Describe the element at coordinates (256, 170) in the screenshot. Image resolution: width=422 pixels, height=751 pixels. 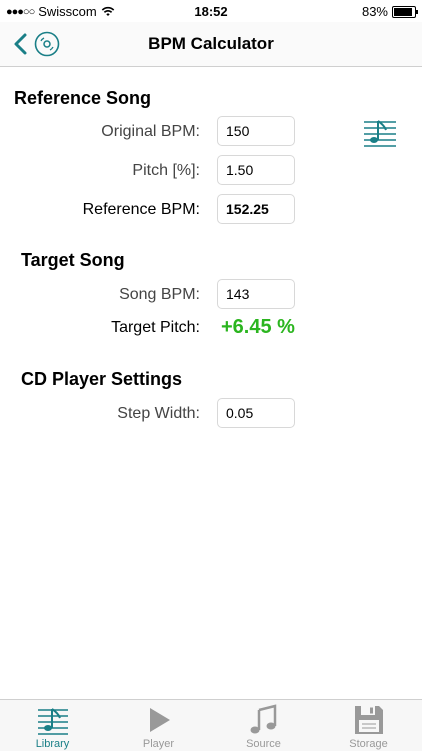
I see `pitch-input` at that location.